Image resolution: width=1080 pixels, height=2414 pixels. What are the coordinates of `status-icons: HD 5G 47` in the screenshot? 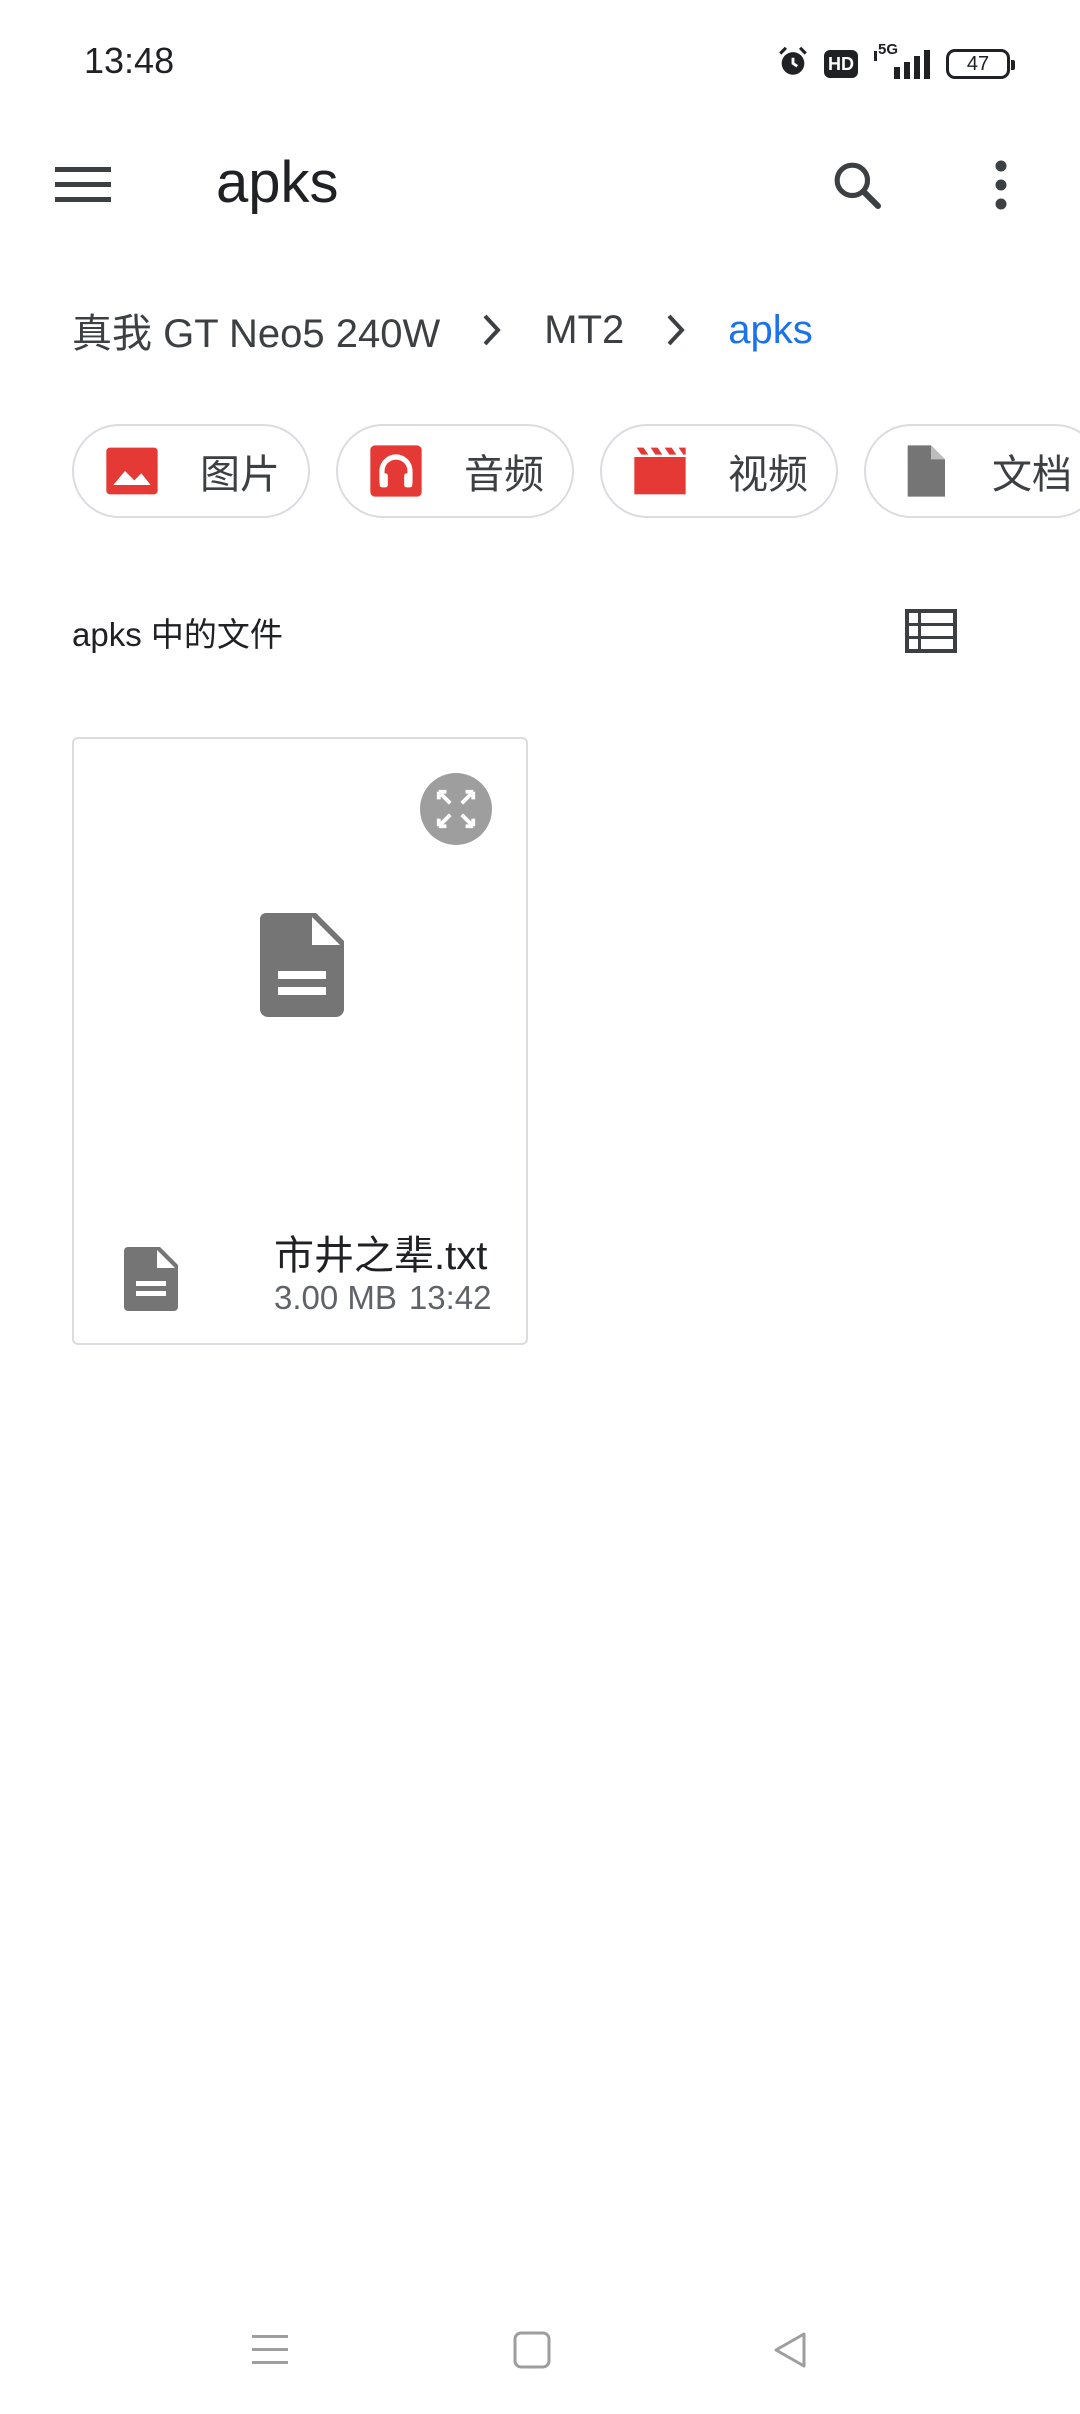 It's located at (895, 64).